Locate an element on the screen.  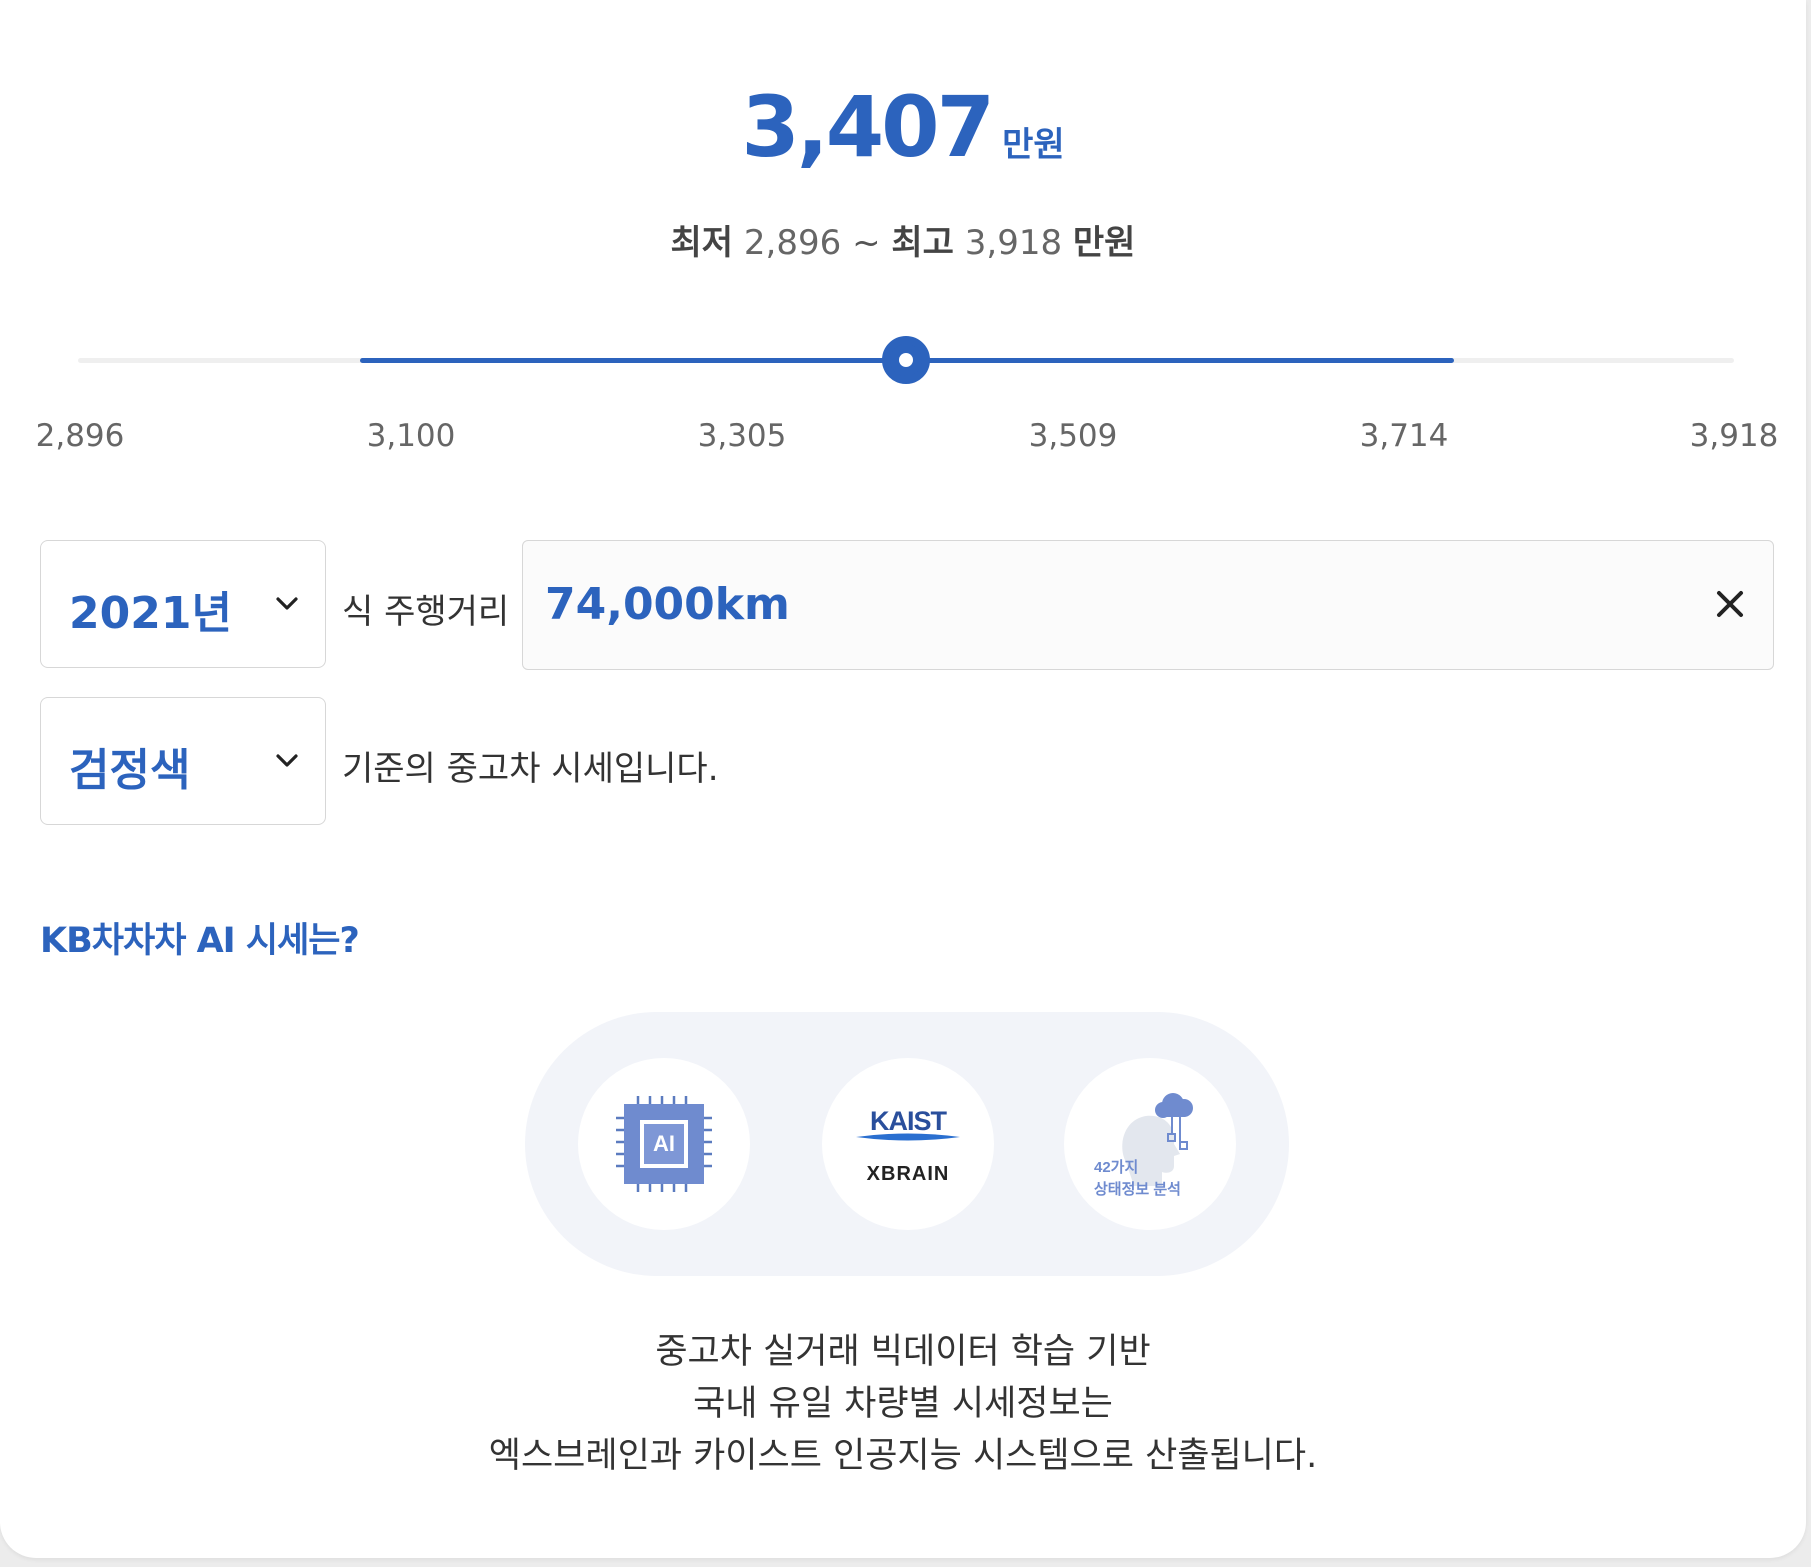
xbrain-label: XBRAIN is located at coordinates (908, 1174).